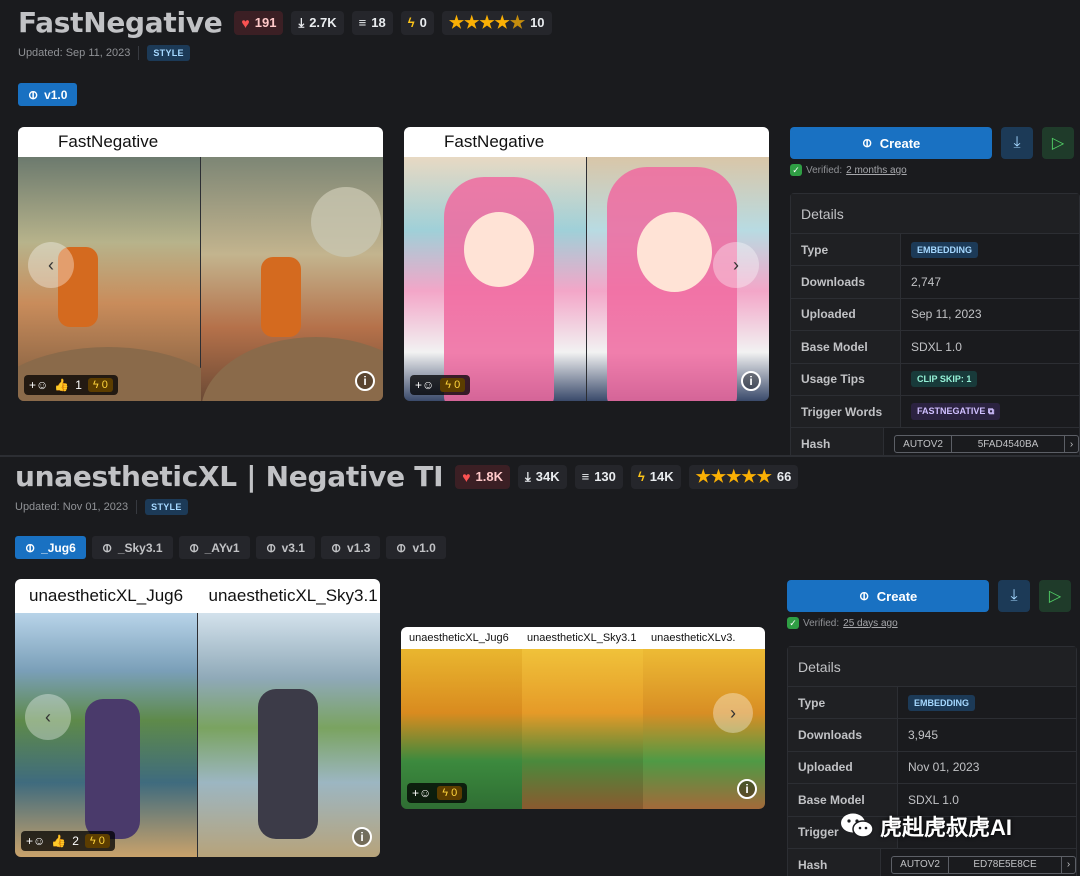 This screenshot has height=876, width=1080. What do you see at coordinates (359, 547) in the screenshot?
I see `version-label: v1.3` at bounding box center [359, 547].